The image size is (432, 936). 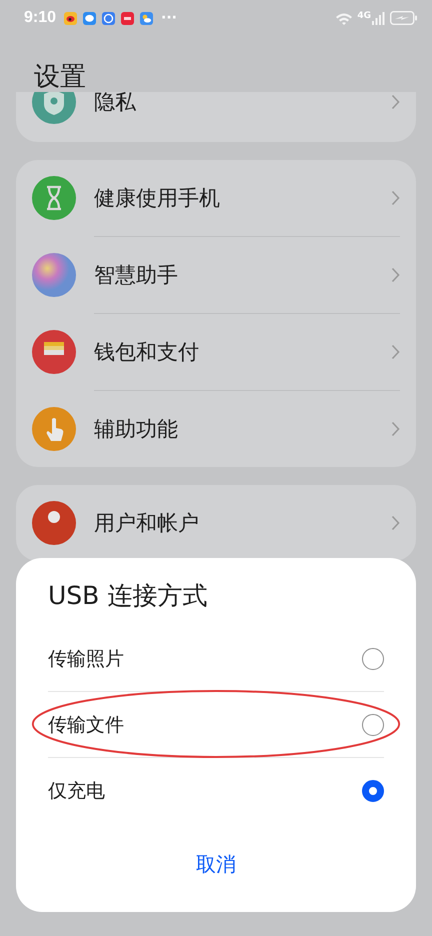 I want to click on signal-icon, so click(x=379, y=18).